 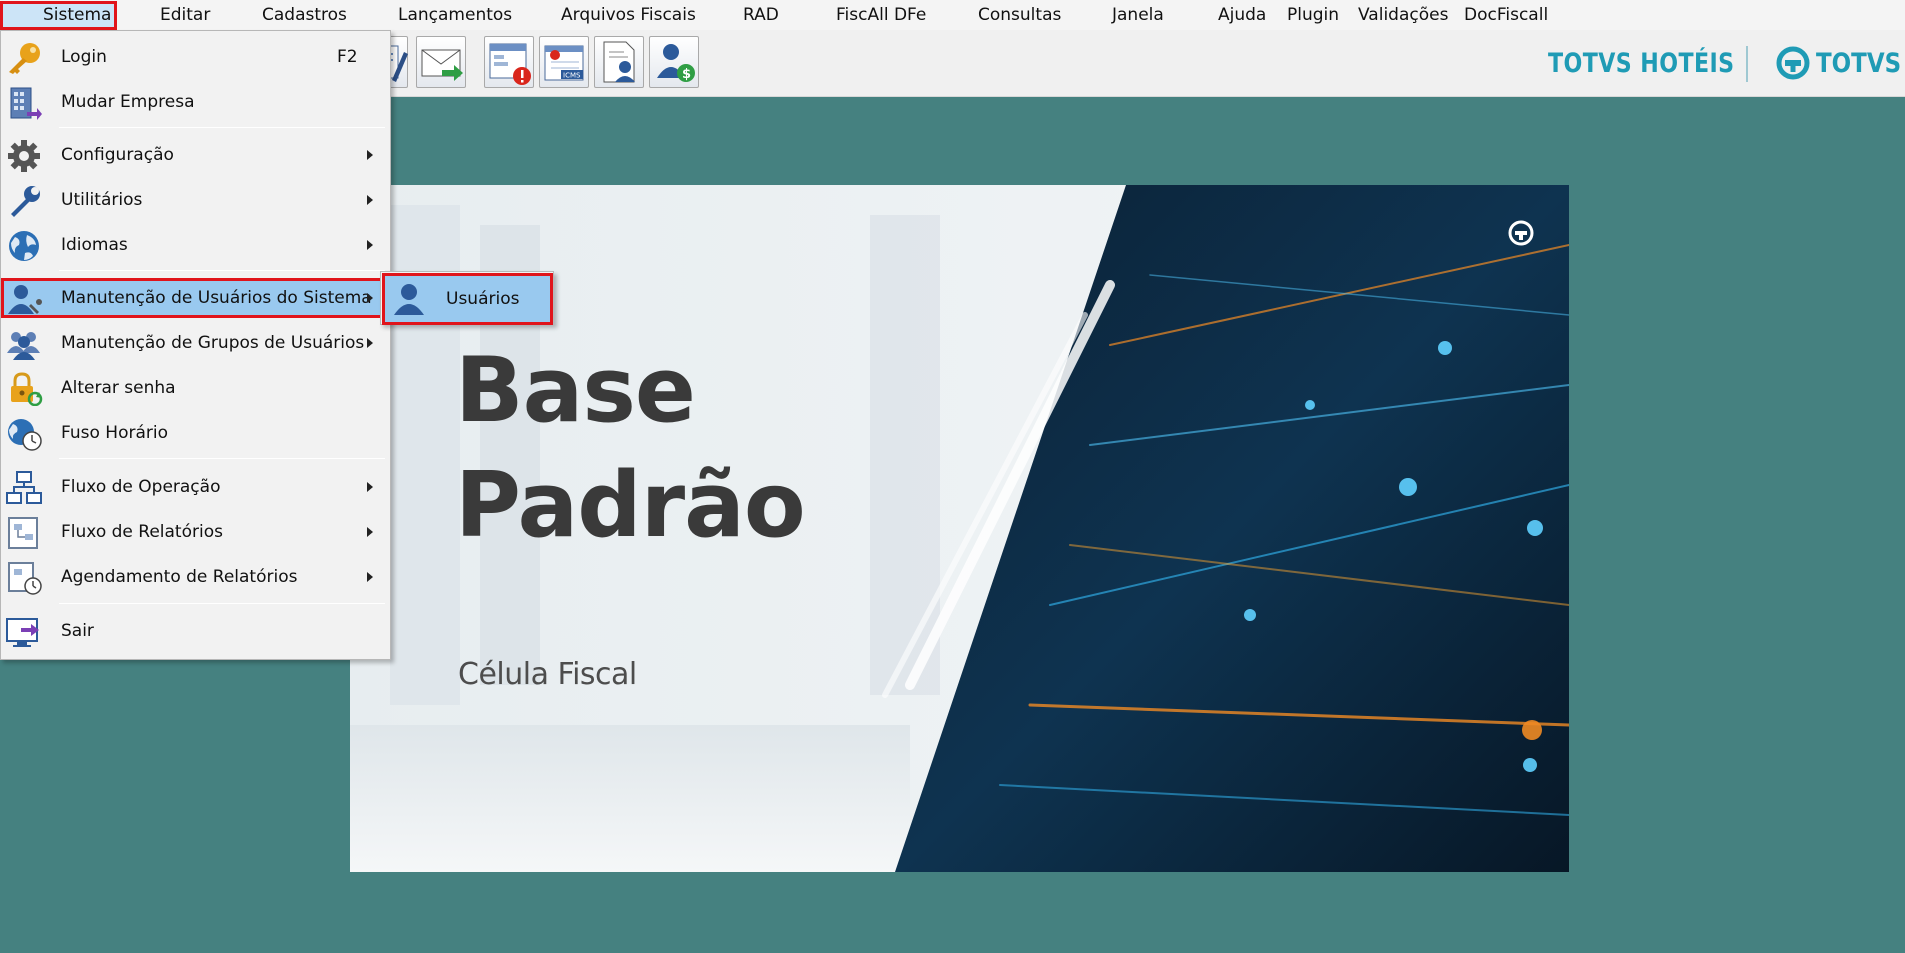 I want to click on key-icon, so click(x=24, y=58).